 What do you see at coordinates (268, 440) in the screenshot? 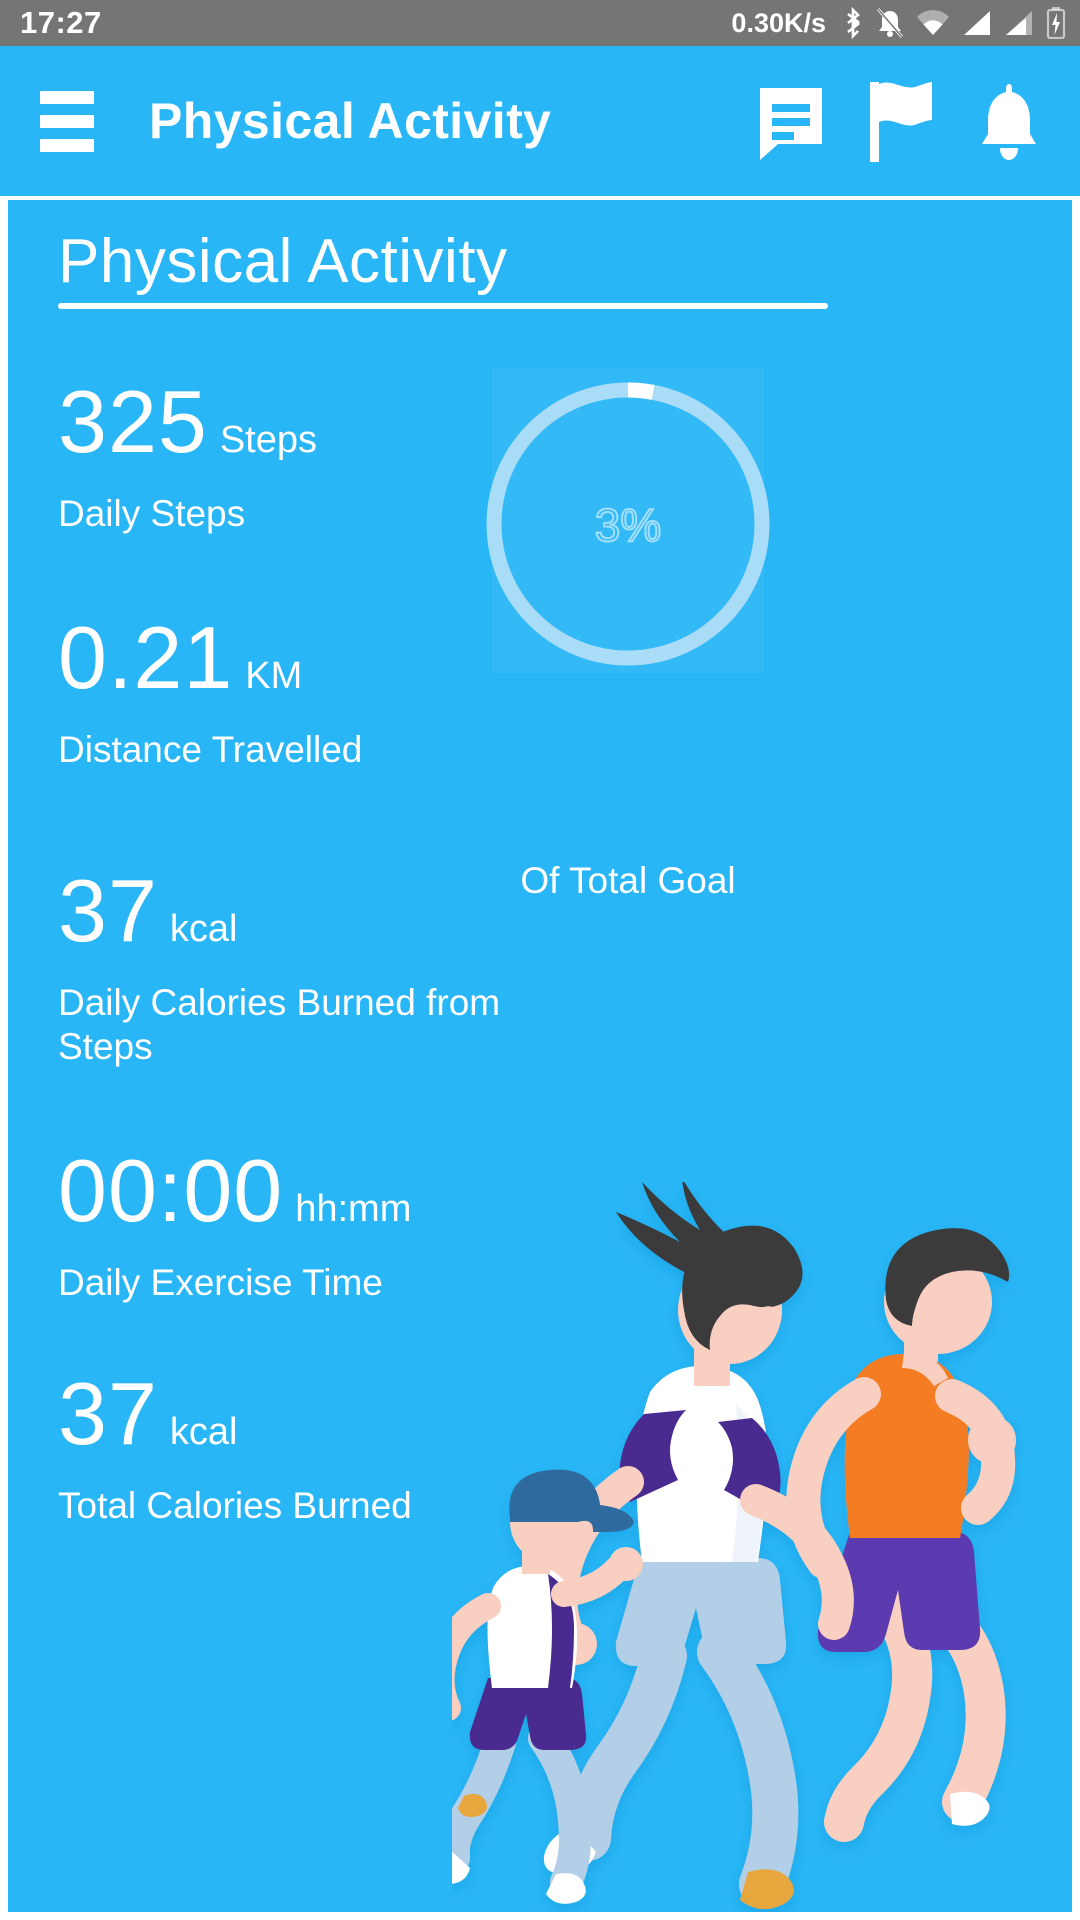
I see `stat-unit: Steps` at bounding box center [268, 440].